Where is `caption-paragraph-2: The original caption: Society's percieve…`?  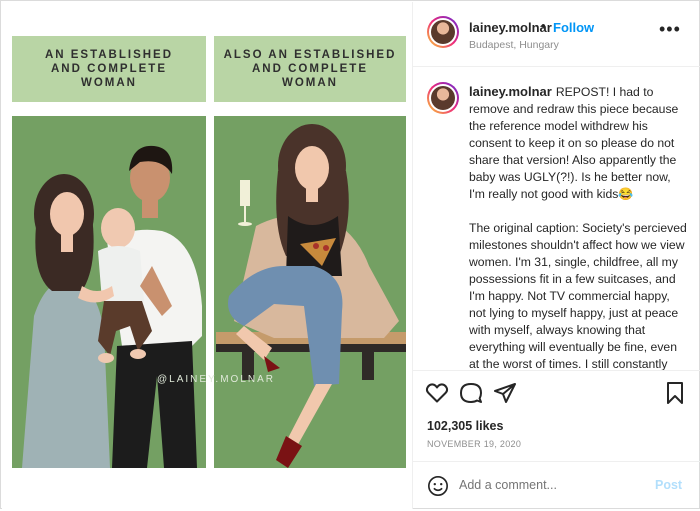
caption-paragraph-2: The original caption: Society's percieve… is located at coordinates (578, 295).